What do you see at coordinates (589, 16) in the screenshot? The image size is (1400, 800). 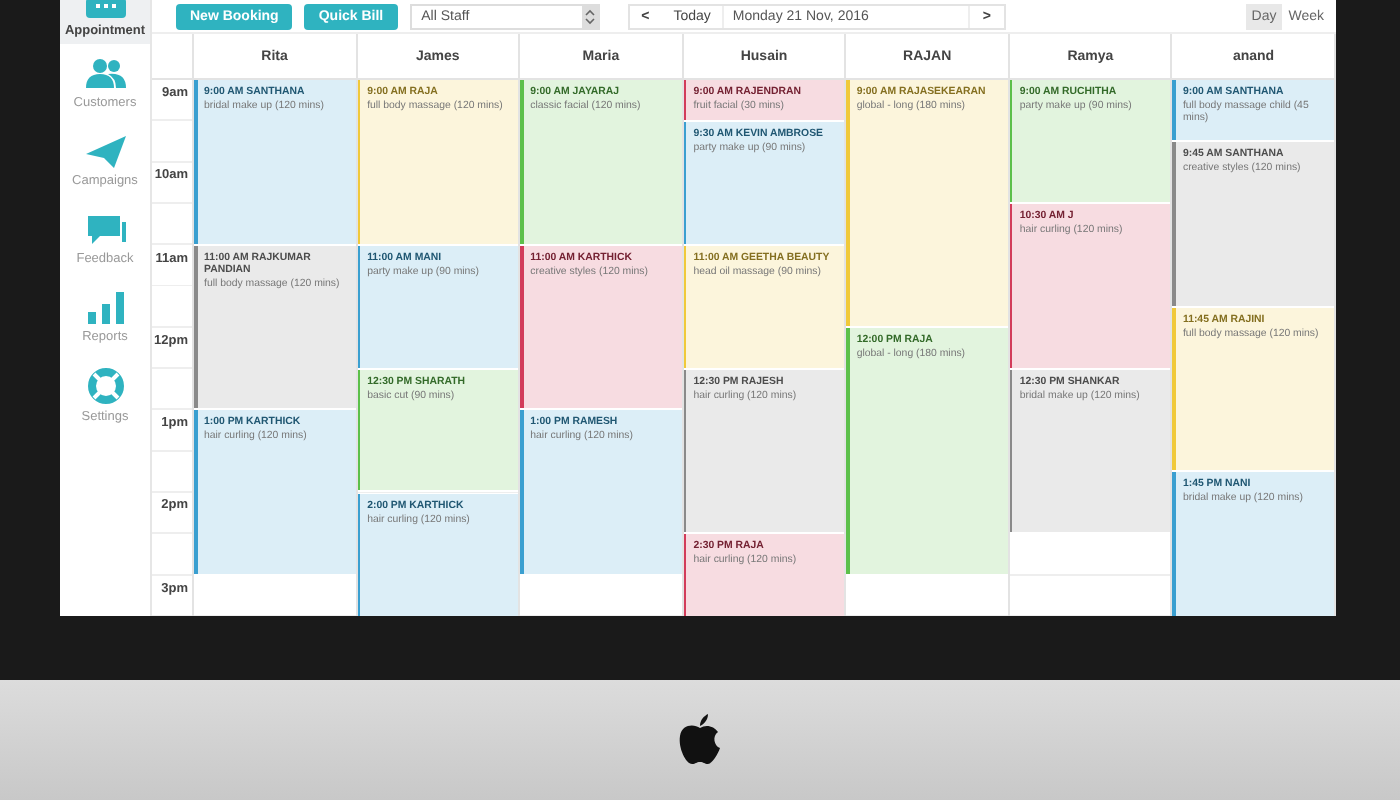 I see `select-arrows-icon` at bounding box center [589, 16].